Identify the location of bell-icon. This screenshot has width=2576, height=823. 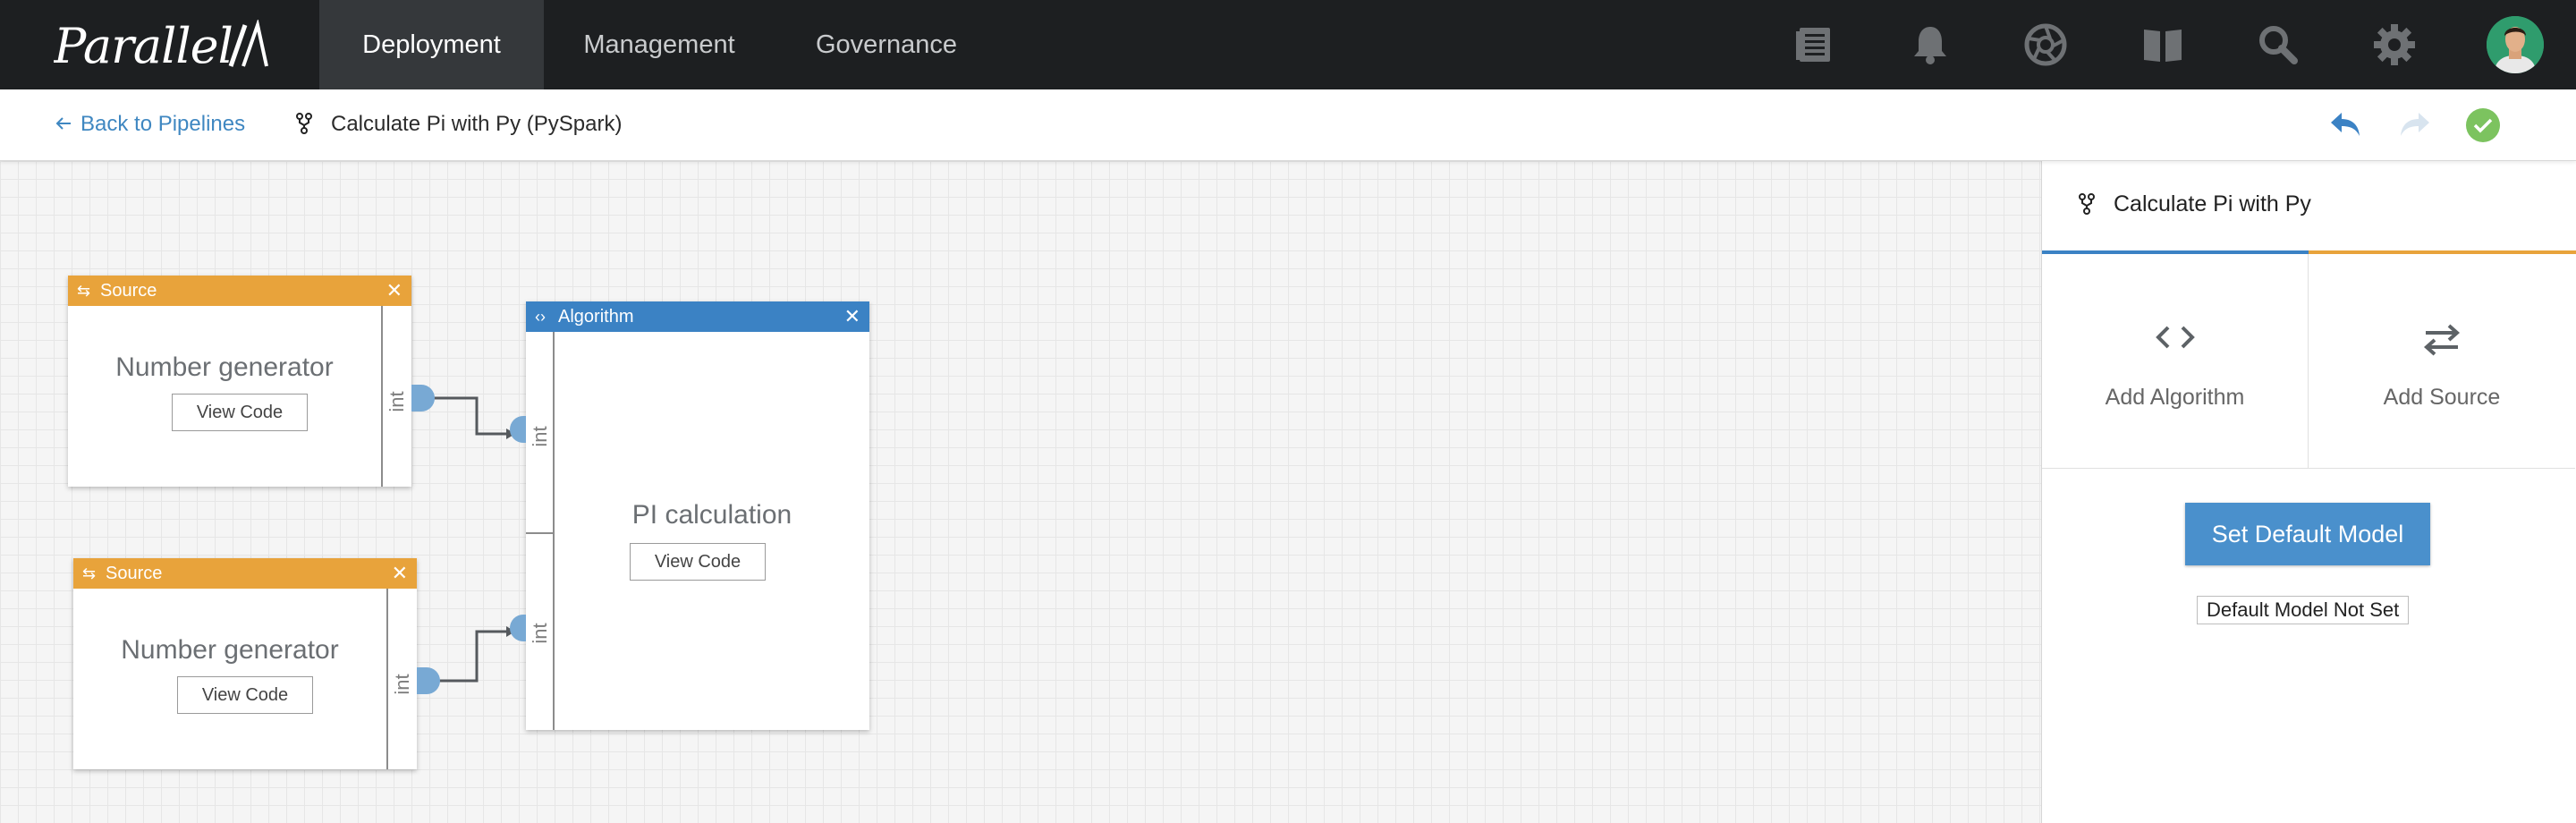
(1930, 44).